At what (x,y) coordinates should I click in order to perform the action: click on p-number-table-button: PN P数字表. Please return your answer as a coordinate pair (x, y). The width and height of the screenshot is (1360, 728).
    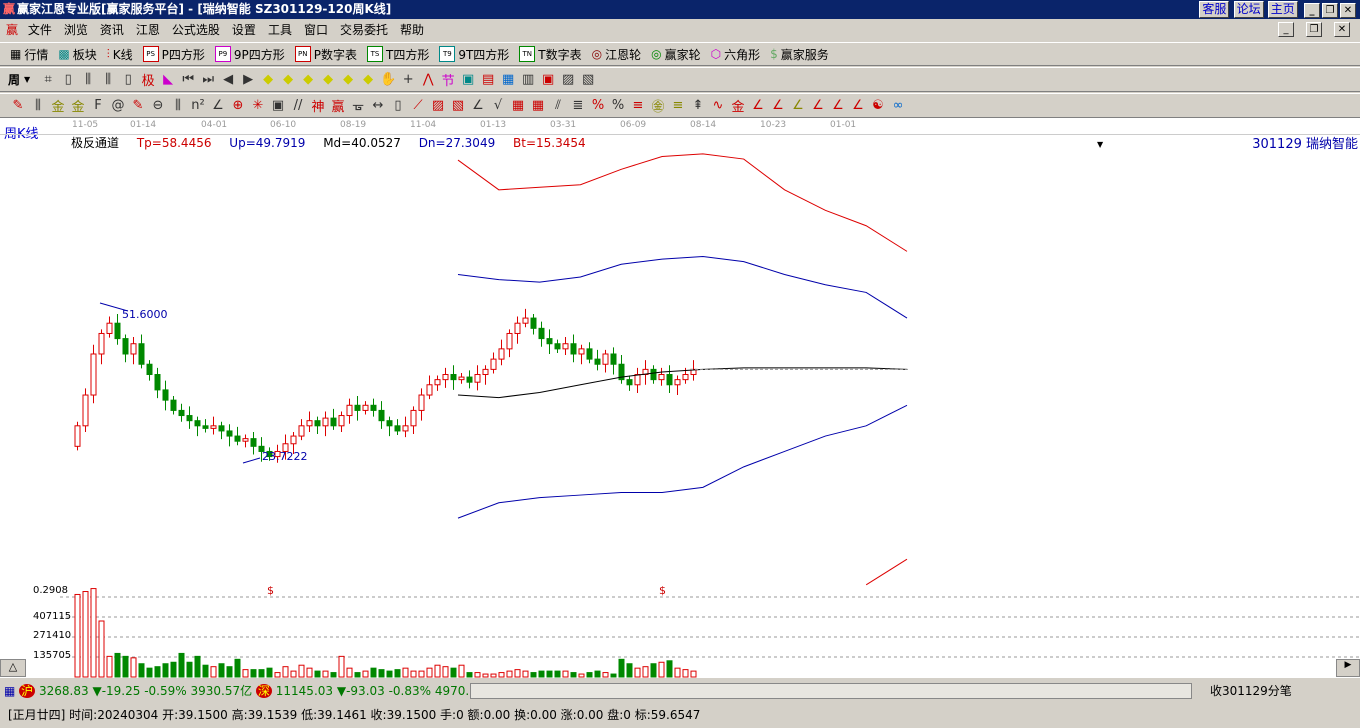
    Looking at the image, I should click on (325, 54).